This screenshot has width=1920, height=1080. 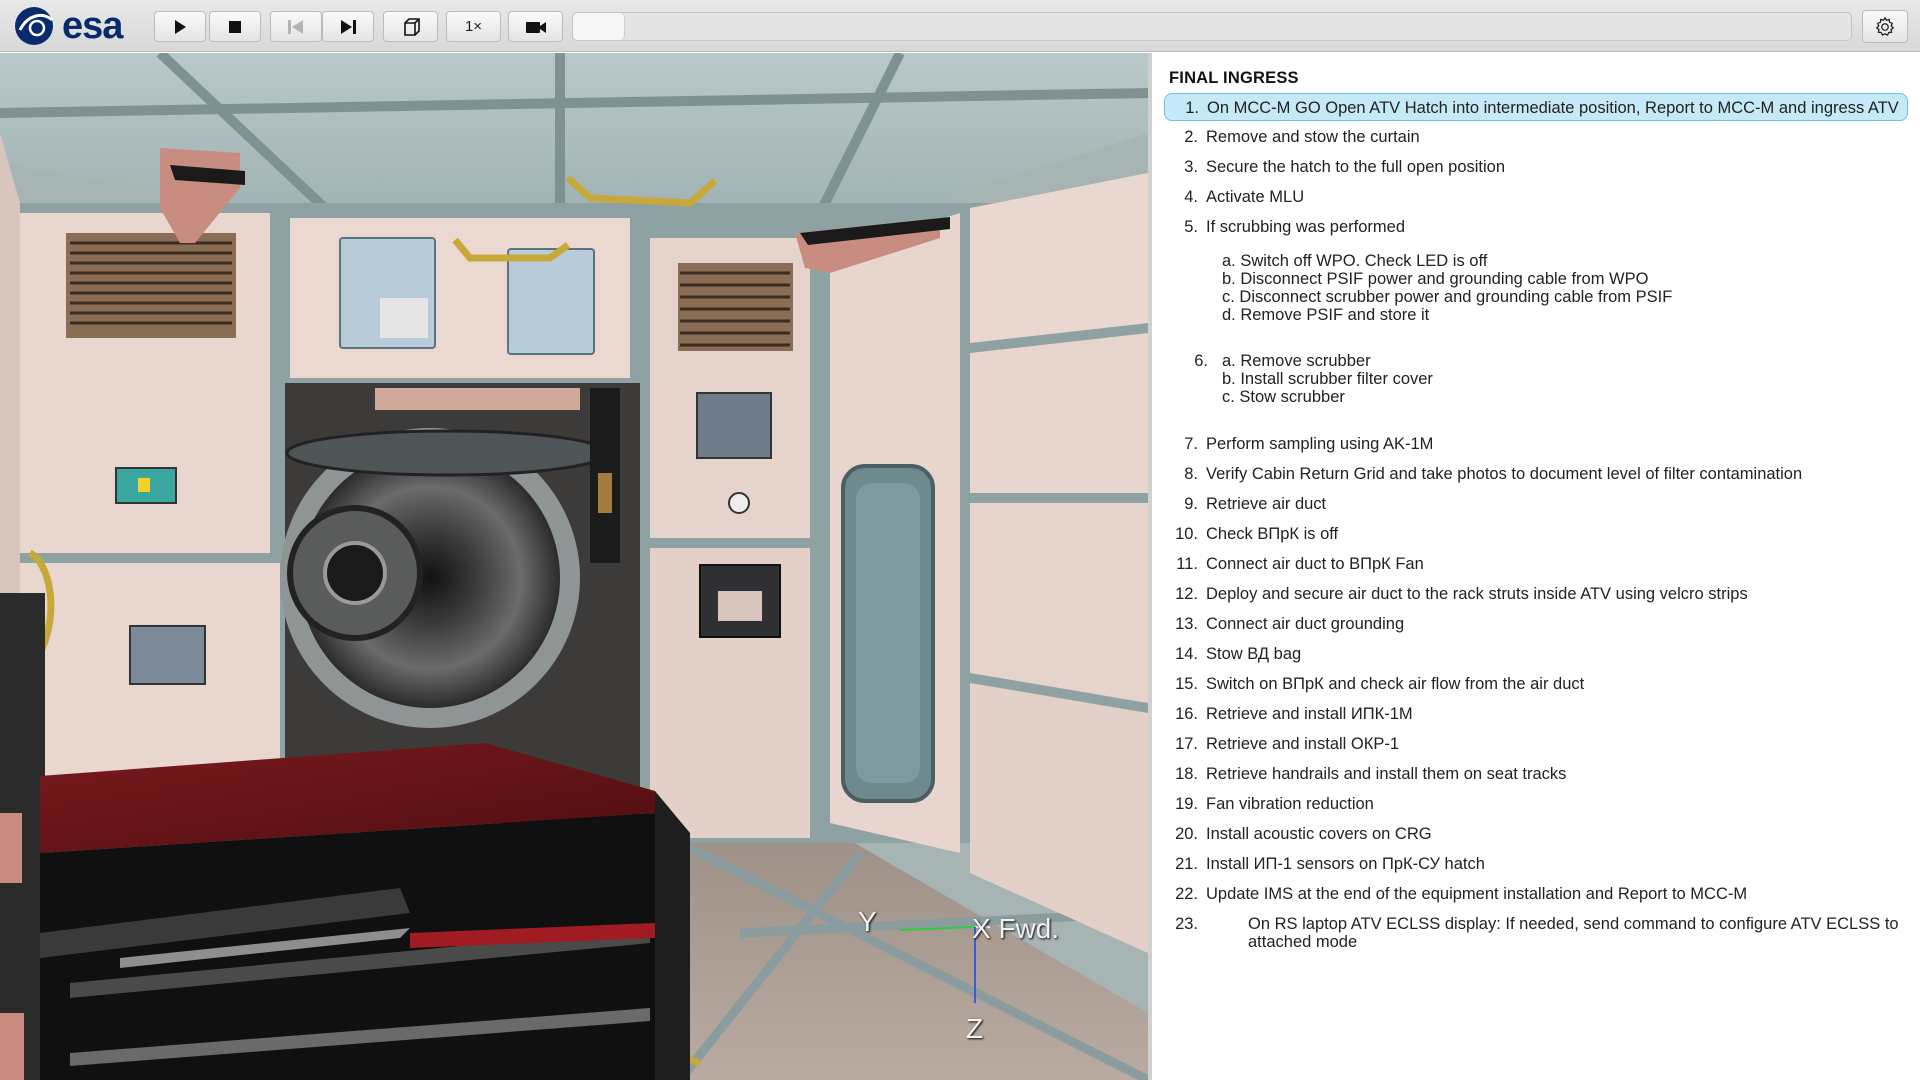 What do you see at coordinates (151, 285) in the screenshot?
I see `vent-grille-left` at bounding box center [151, 285].